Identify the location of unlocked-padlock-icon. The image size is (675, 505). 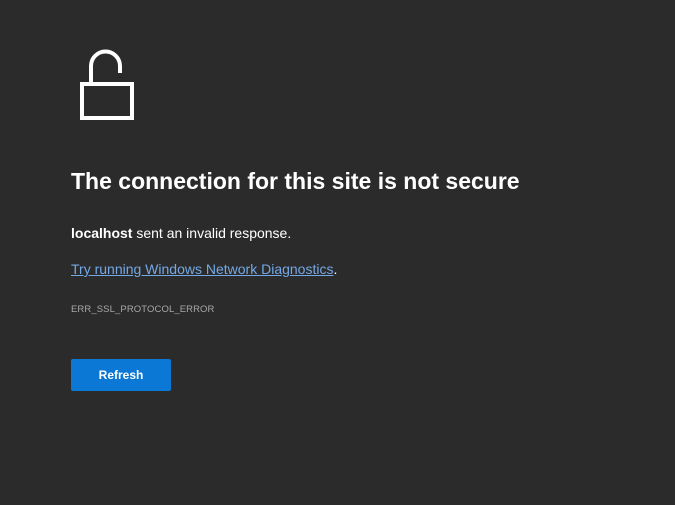
(107, 84).